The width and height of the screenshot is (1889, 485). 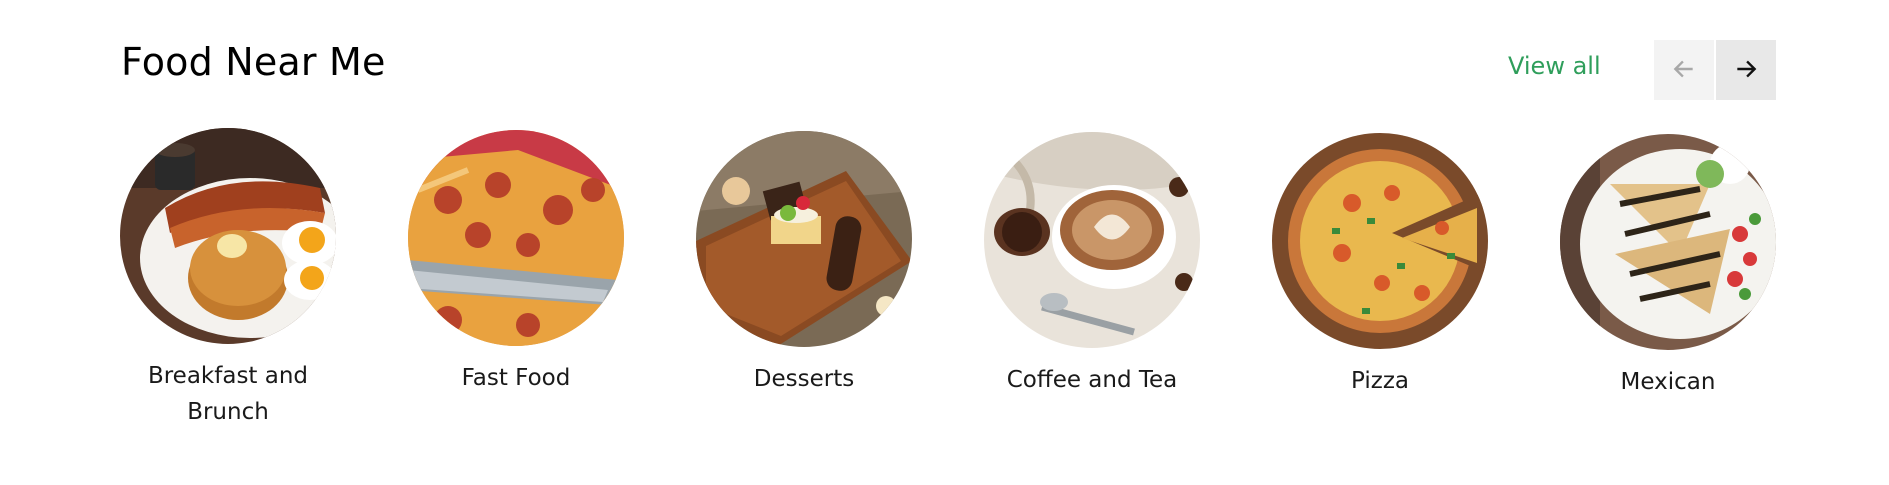 I want to click on view-all-link: View all, so click(x=1554, y=66).